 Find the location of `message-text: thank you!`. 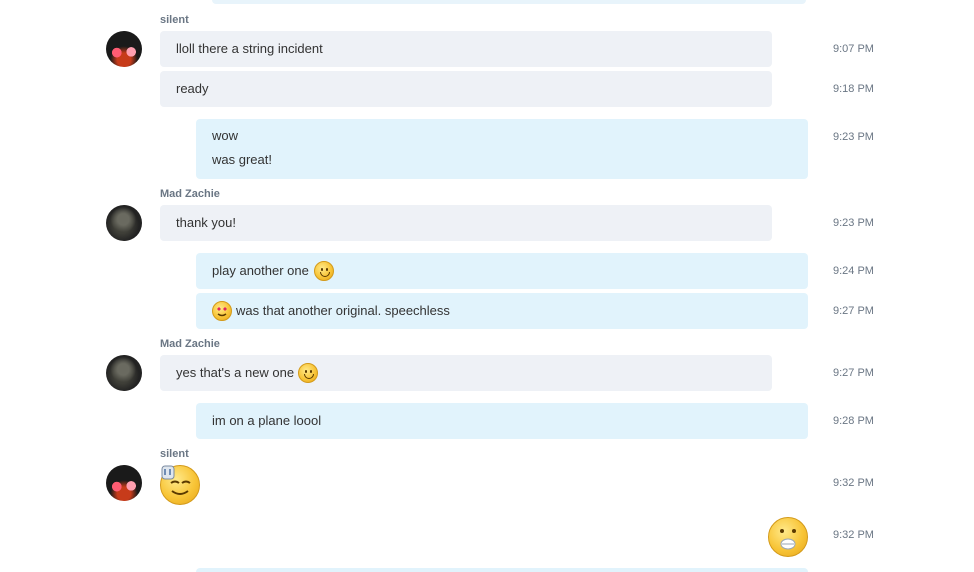

message-text: thank you! is located at coordinates (206, 222).